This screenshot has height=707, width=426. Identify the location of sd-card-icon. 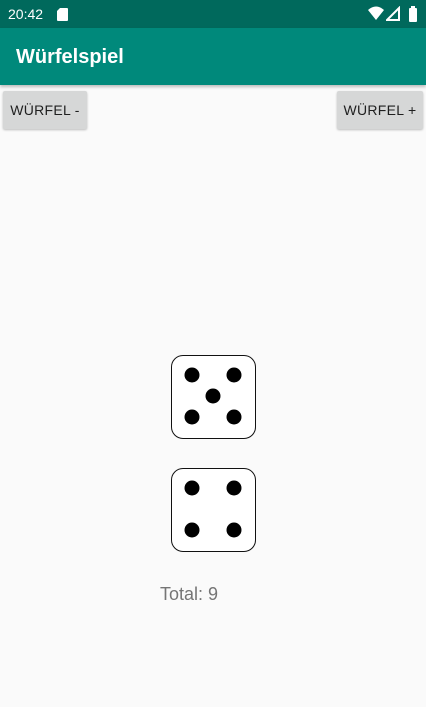
(62, 14).